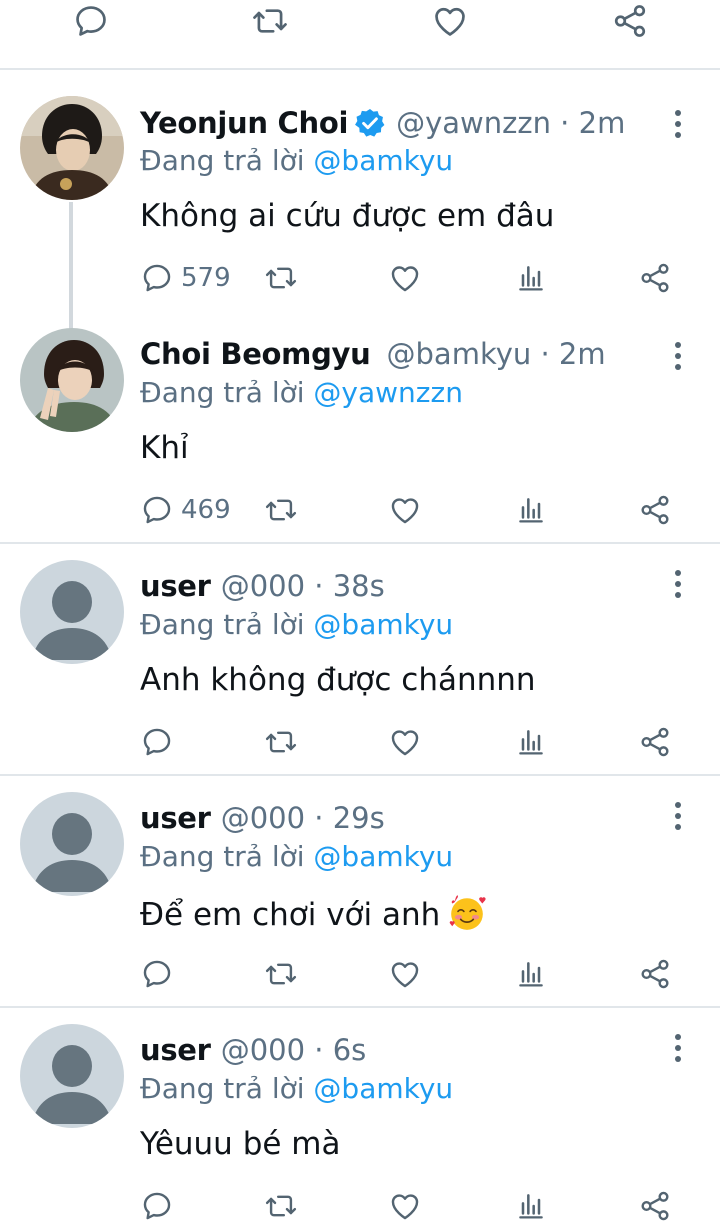  Describe the element at coordinates (255, 354) in the screenshot. I see `display-name: Choi Beomgyu` at that location.